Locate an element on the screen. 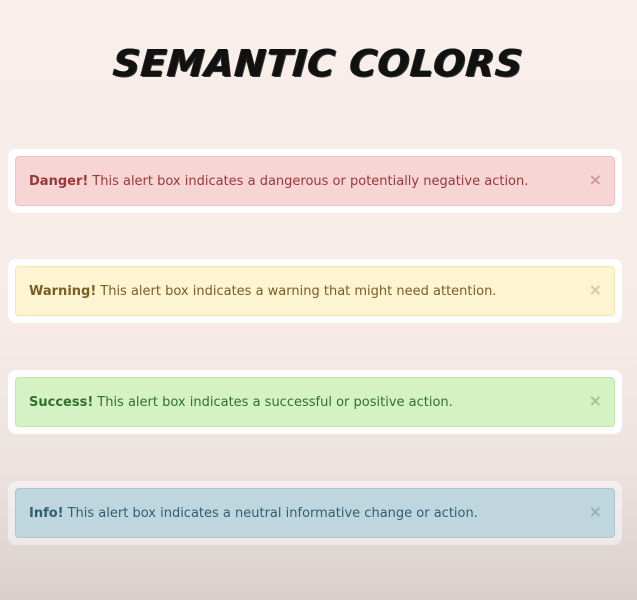 Image resolution: width=637 pixels, height=600 pixels. alert-danger-label: Danger! is located at coordinates (59, 181).